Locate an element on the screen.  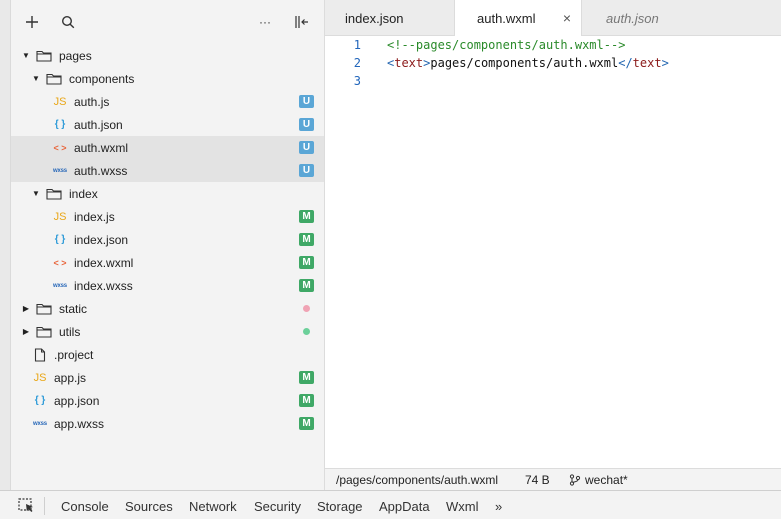
search-icon is located at coordinates (68, 22).